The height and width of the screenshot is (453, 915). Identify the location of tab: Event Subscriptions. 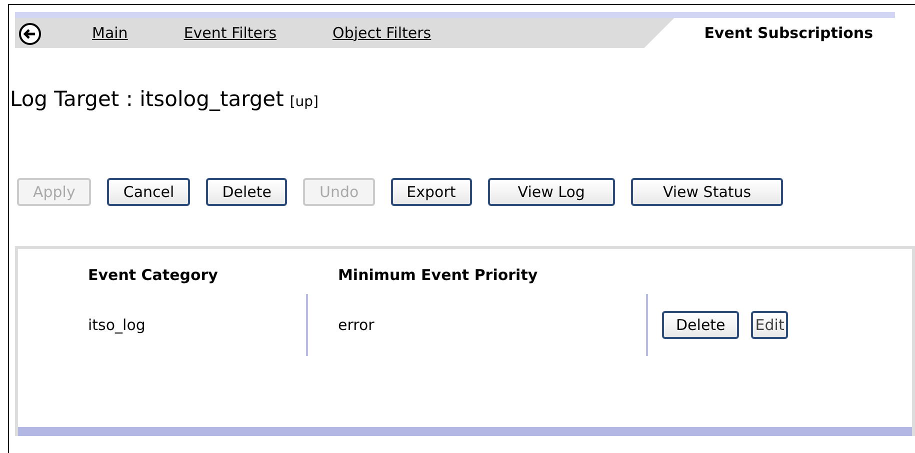
(769, 33).